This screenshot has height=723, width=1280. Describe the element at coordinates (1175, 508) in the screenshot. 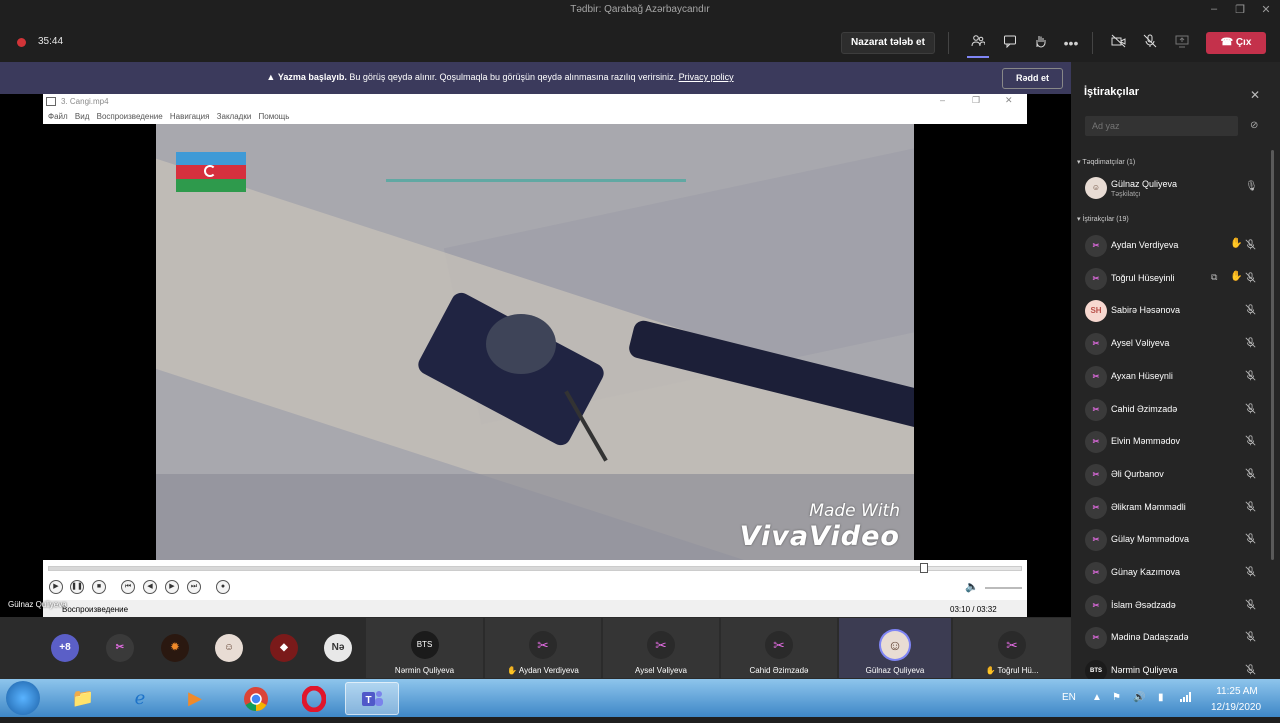

I see `participant-row: ✂ Əlikram Məmmədli` at that location.